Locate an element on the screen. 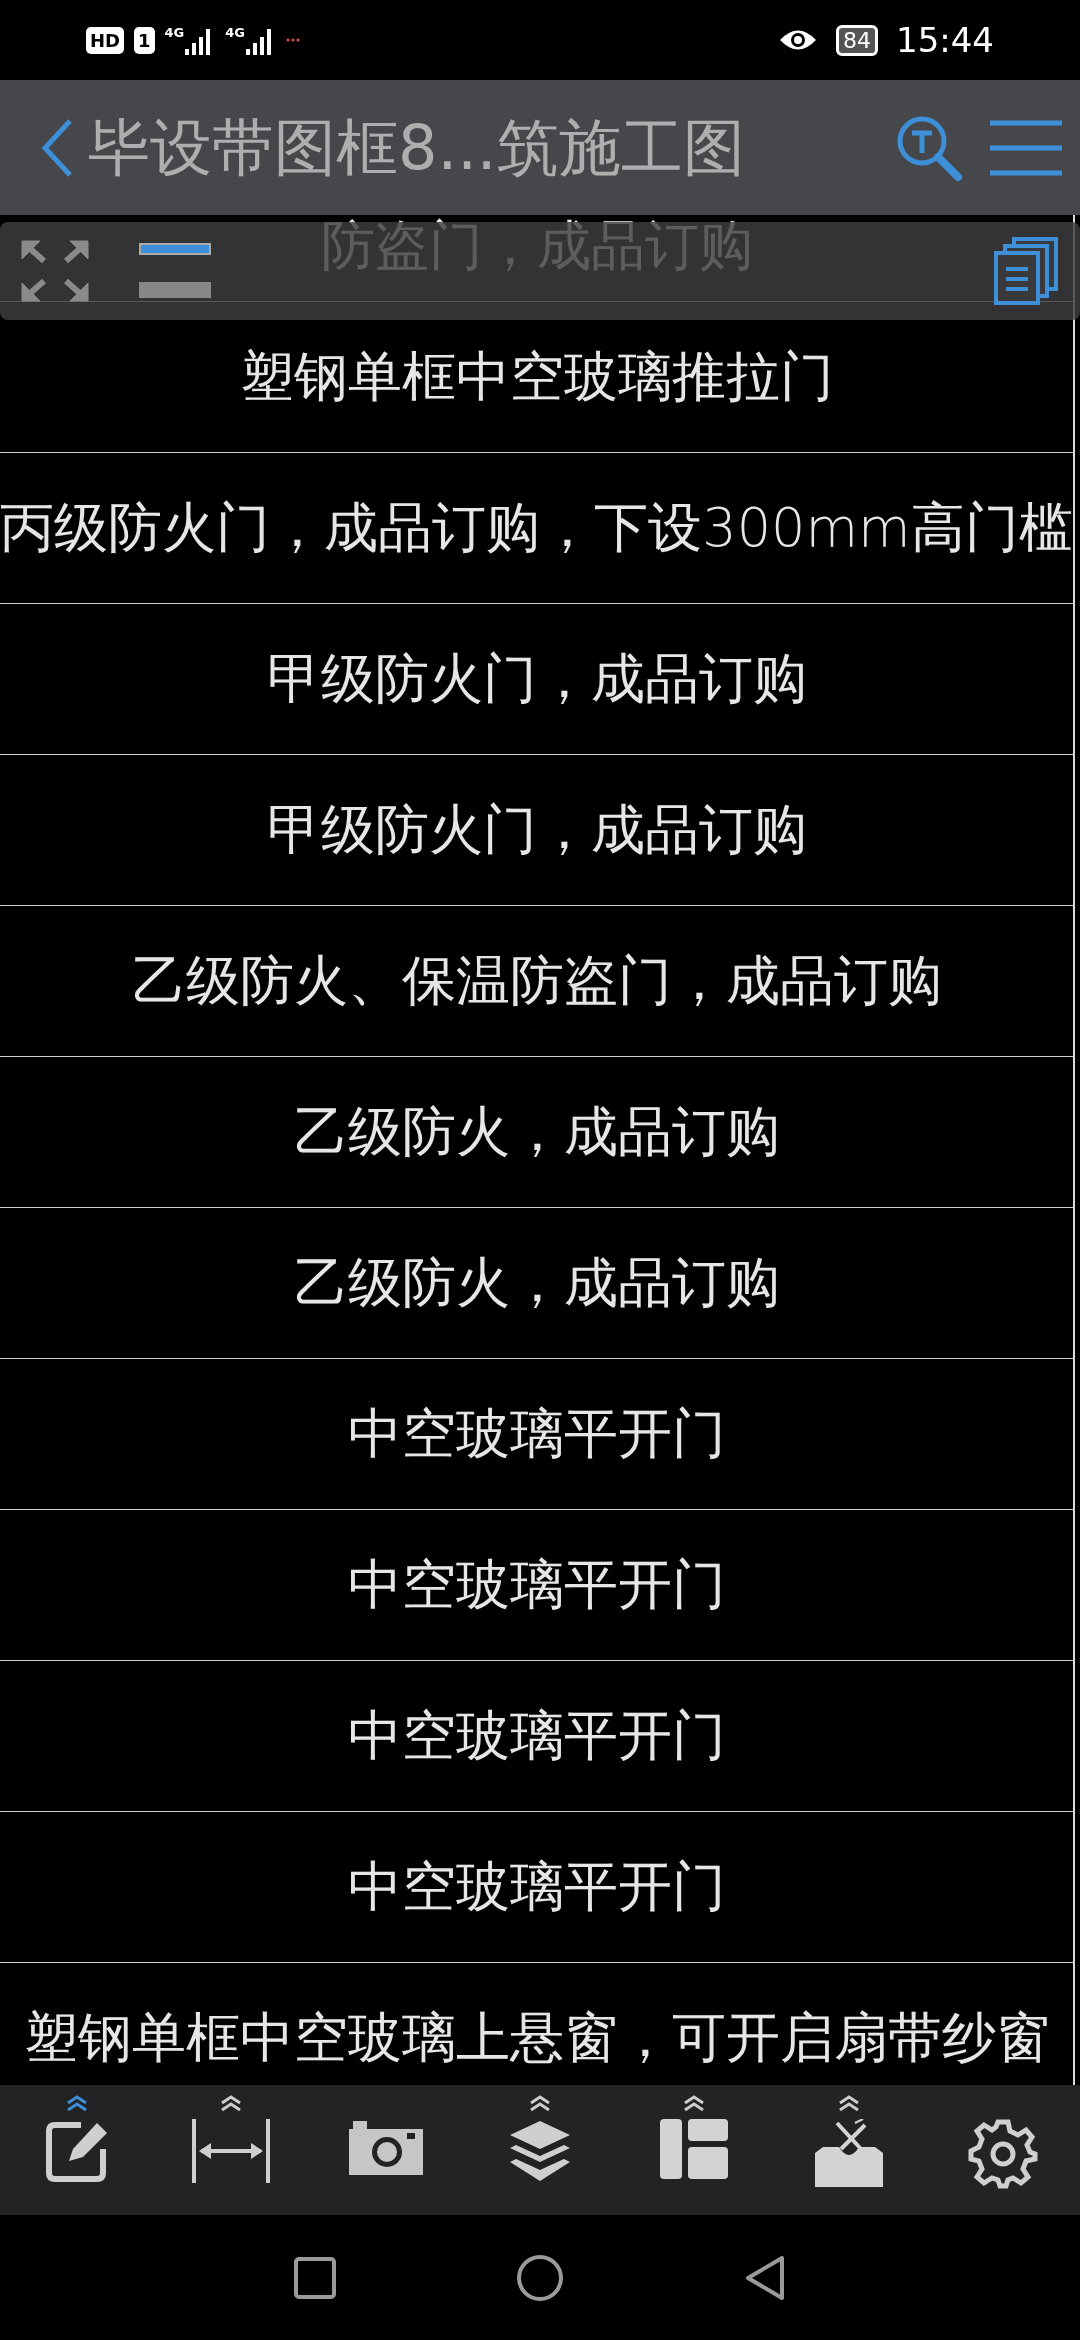 This screenshot has height=2340, width=1080. drawing-text: 丙级防火门，成品订购，下设300mm高门槛 is located at coordinates (536, 527).